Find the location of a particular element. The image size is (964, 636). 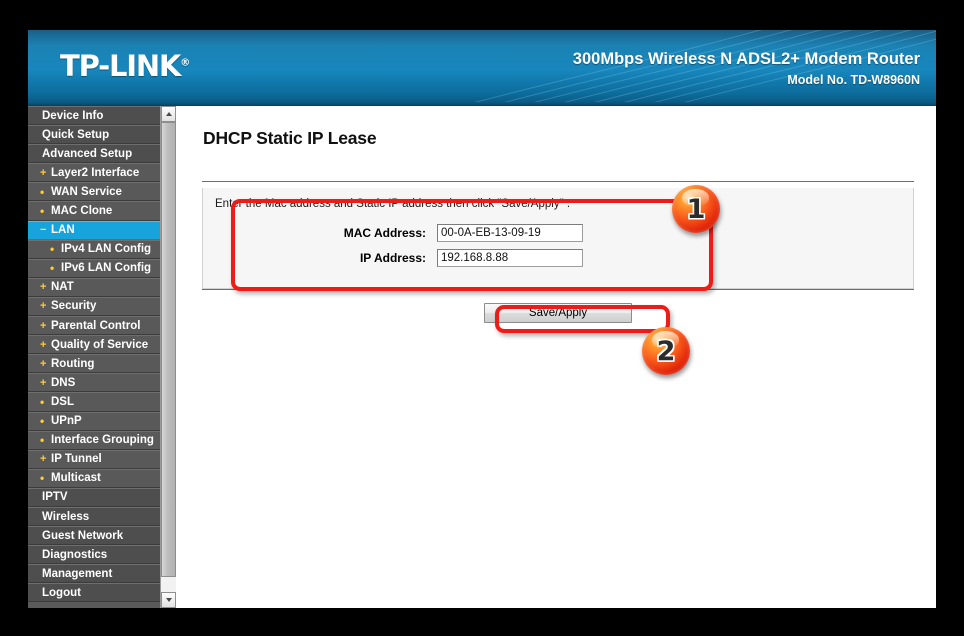

collapse-icon: − is located at coordinates (43, 230).